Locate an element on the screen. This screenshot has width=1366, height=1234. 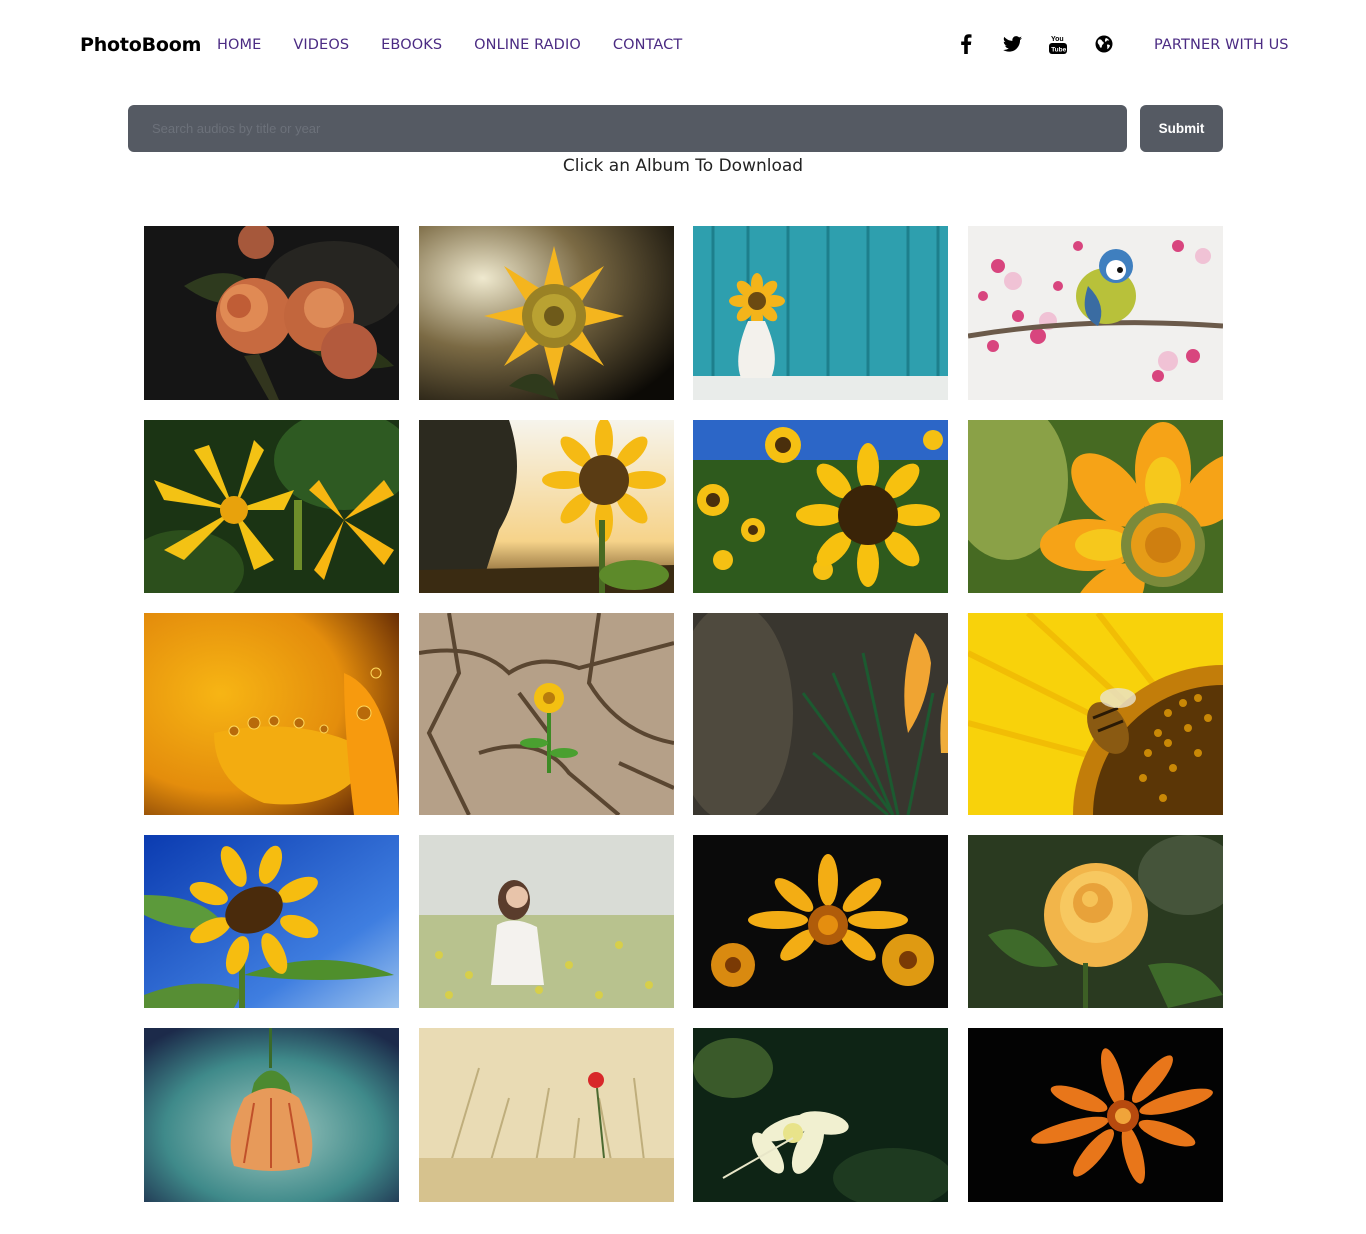
social-links: You Tube is located at coordinates (1047, 44).